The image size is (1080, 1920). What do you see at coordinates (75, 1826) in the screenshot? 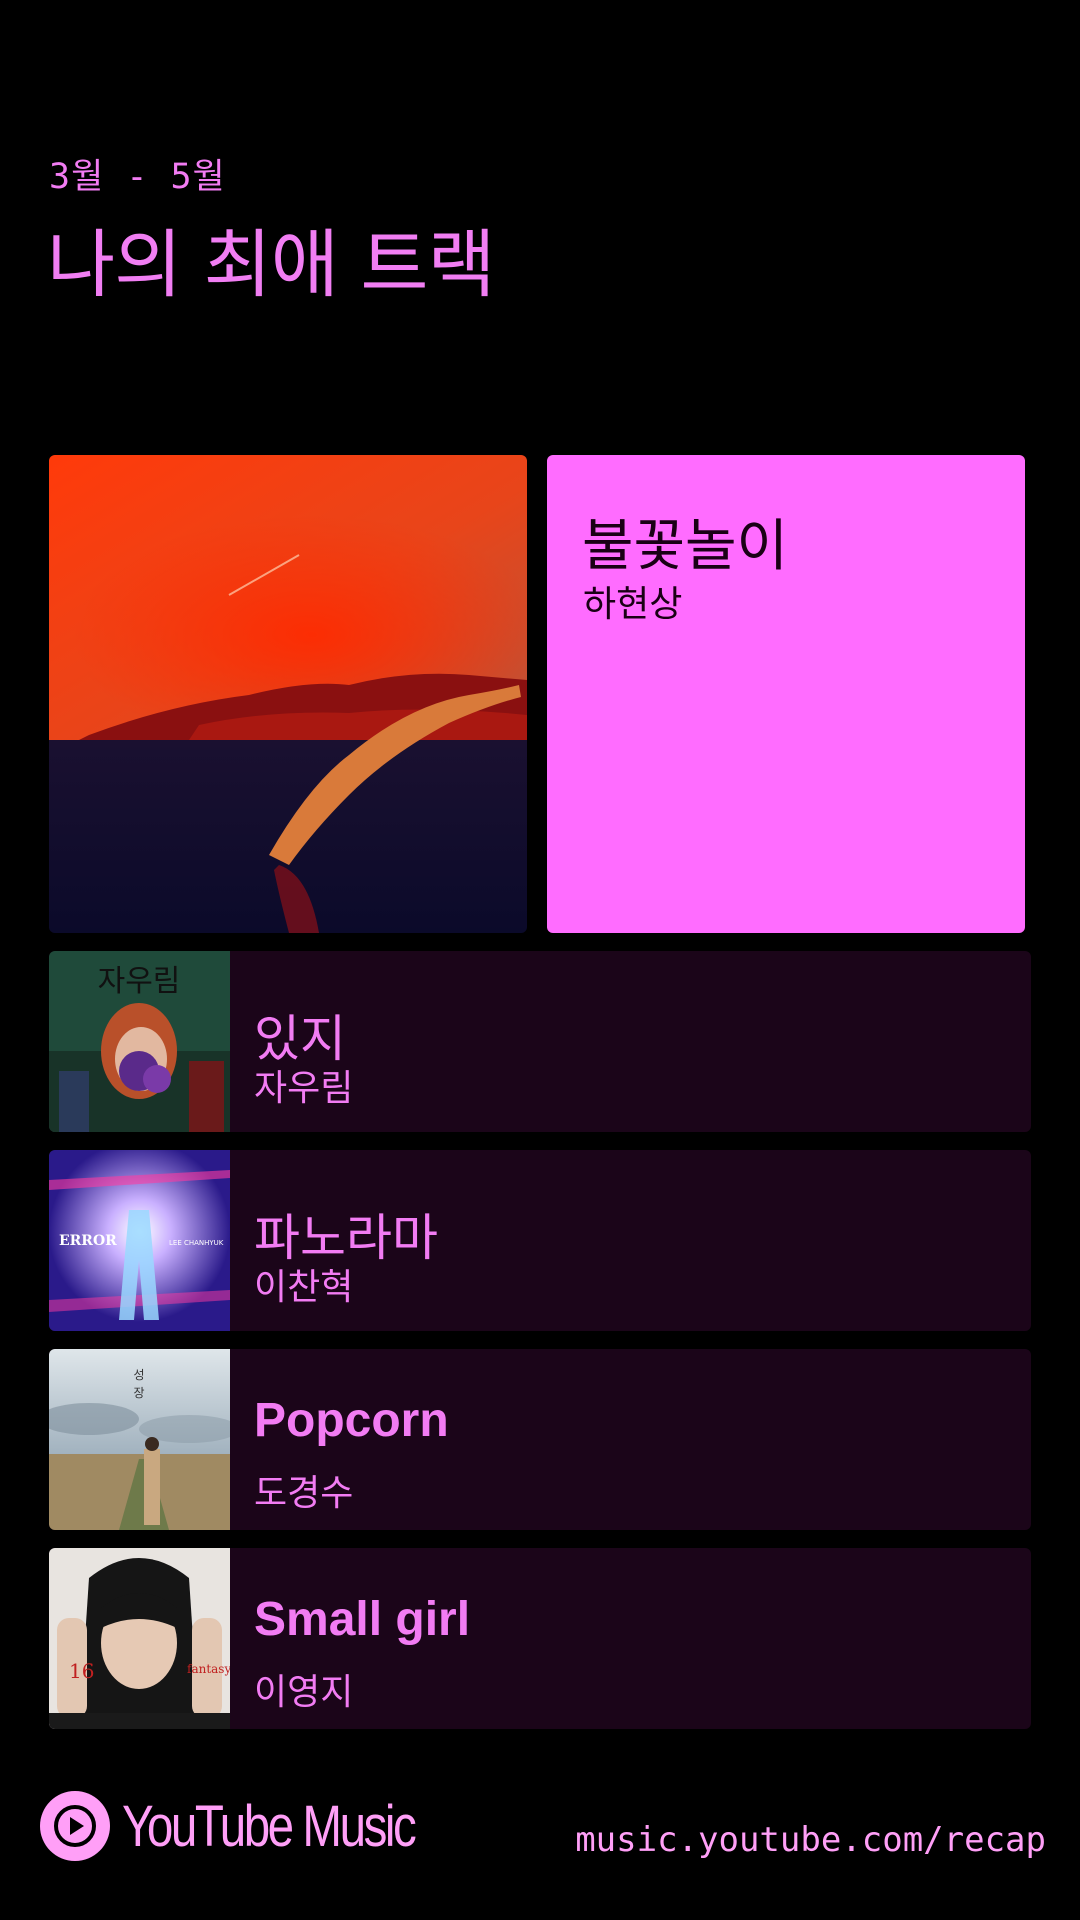
I see `play-icon` at bounding box center [75, 1826].